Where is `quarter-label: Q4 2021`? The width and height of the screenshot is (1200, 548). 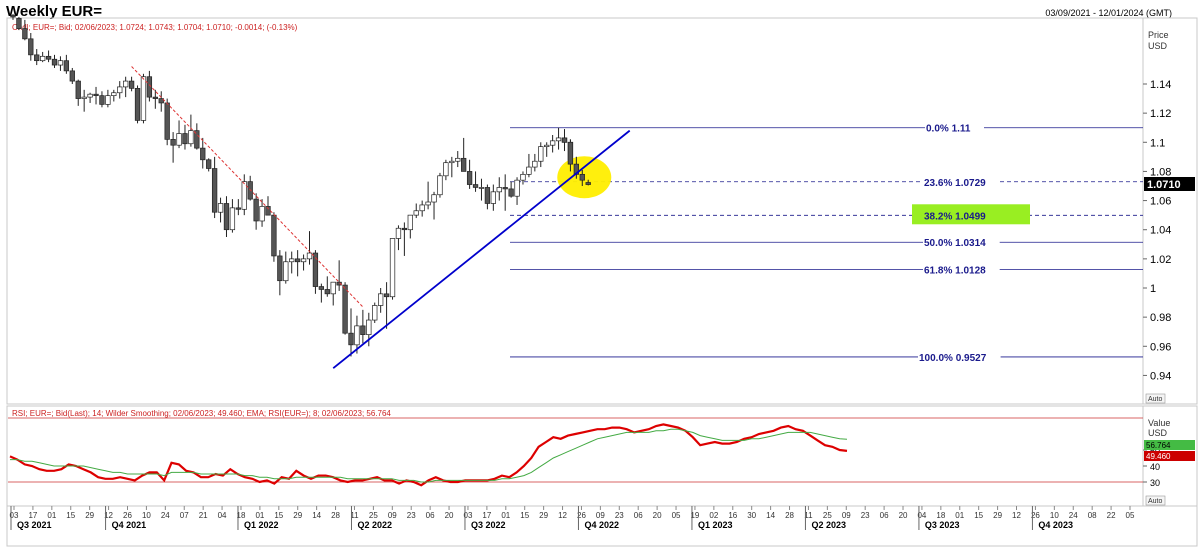
quarter-label: Q4 2021 is located at coordinates (129, 525).